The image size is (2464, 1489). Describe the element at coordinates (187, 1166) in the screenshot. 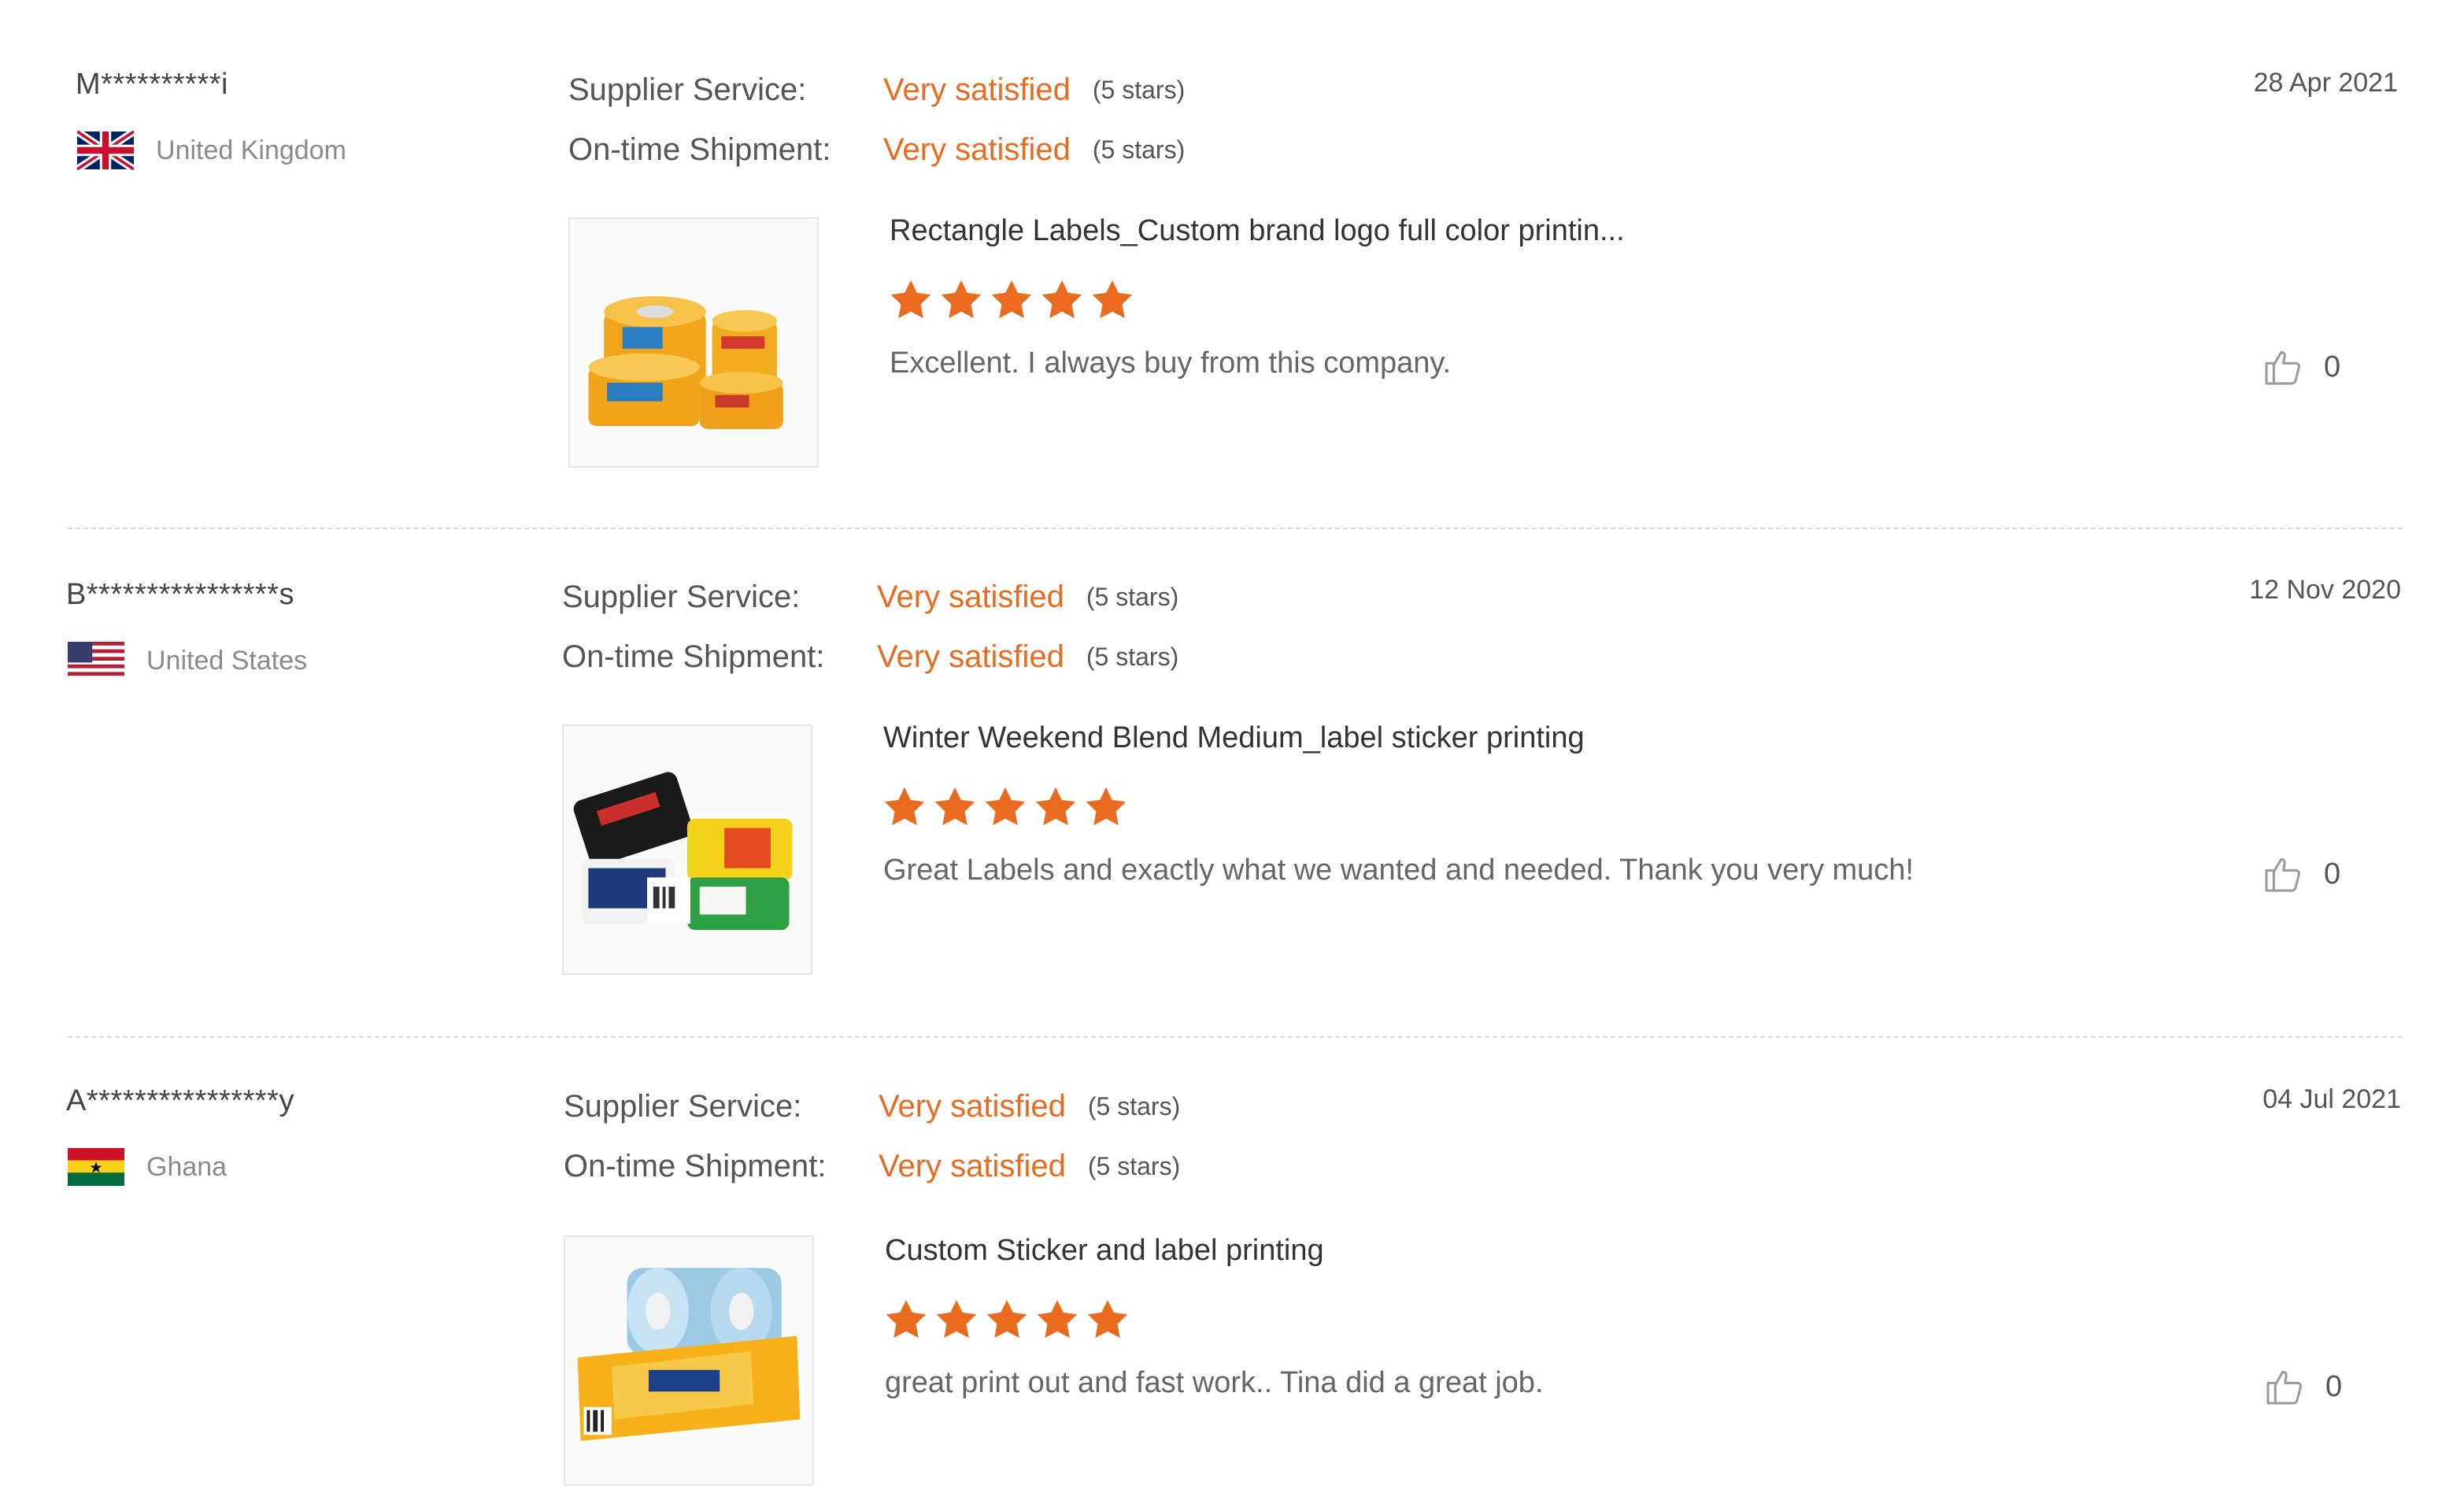

I see `country-name: Ghana` at that location.